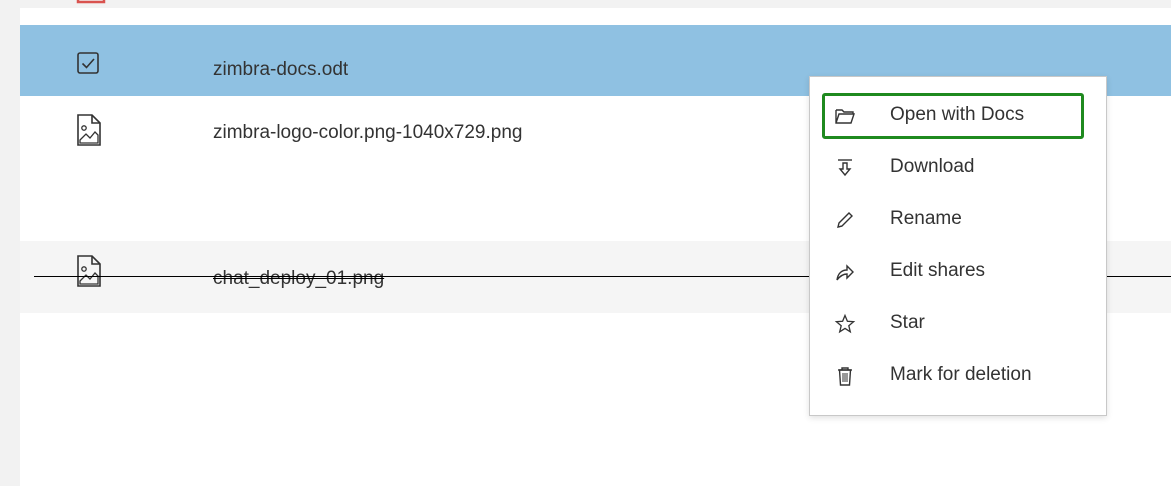  Describe the element at coordinates (280, 70) in the screenshot. I see `file-name: zimbra-docs.odt` at that location.